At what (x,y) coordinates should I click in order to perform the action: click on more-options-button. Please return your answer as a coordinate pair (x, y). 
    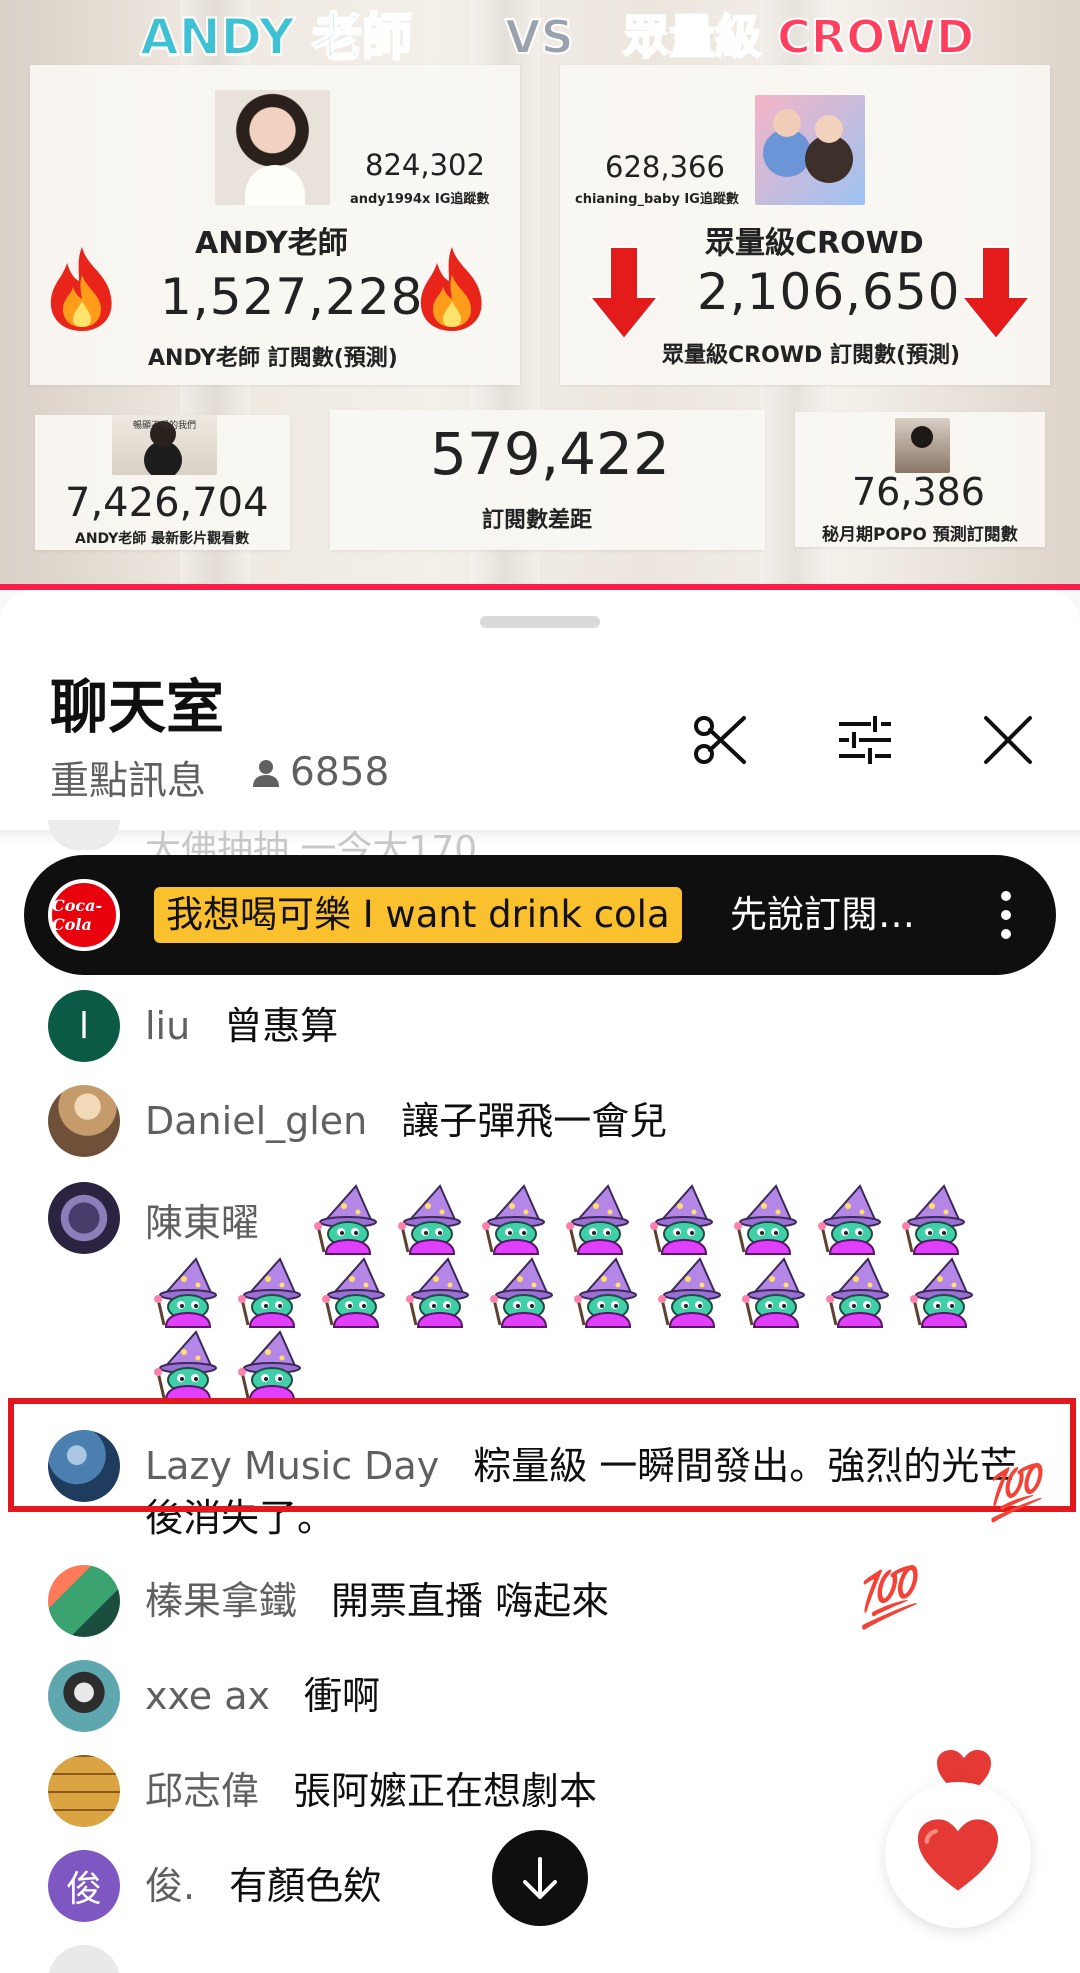
    Looking at the image, I should click on (1006, 915).